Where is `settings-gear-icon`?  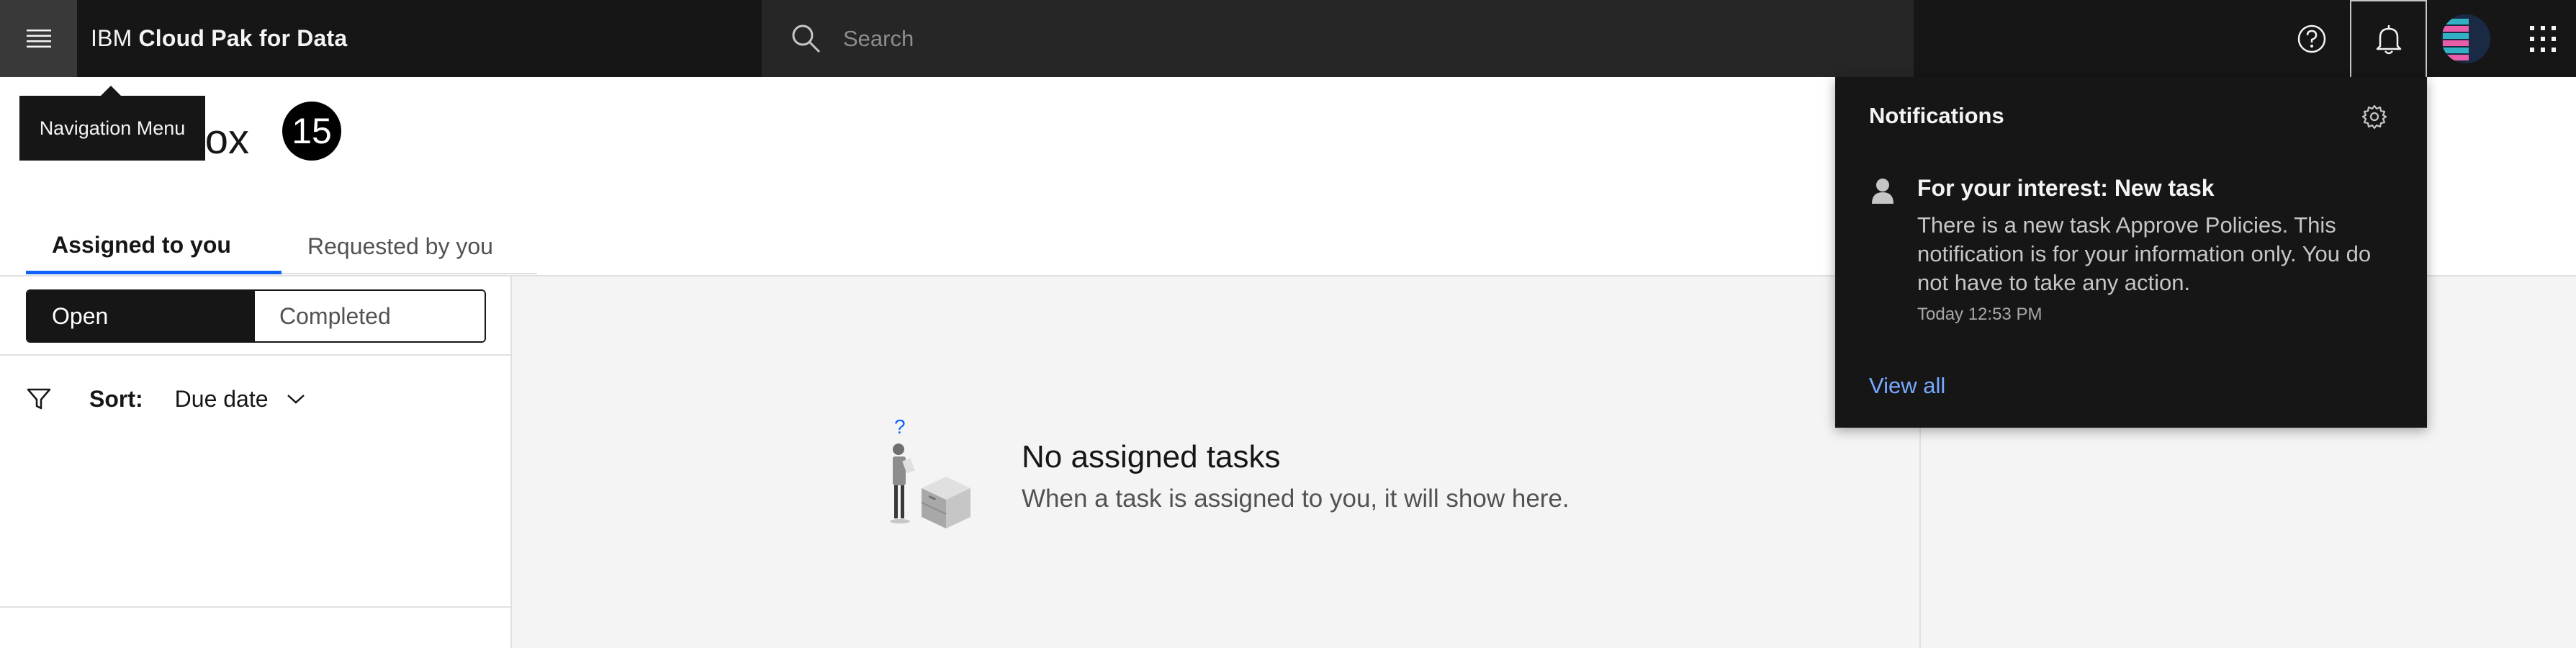
settings-gear-icon is located at coordinates (2374, 116).